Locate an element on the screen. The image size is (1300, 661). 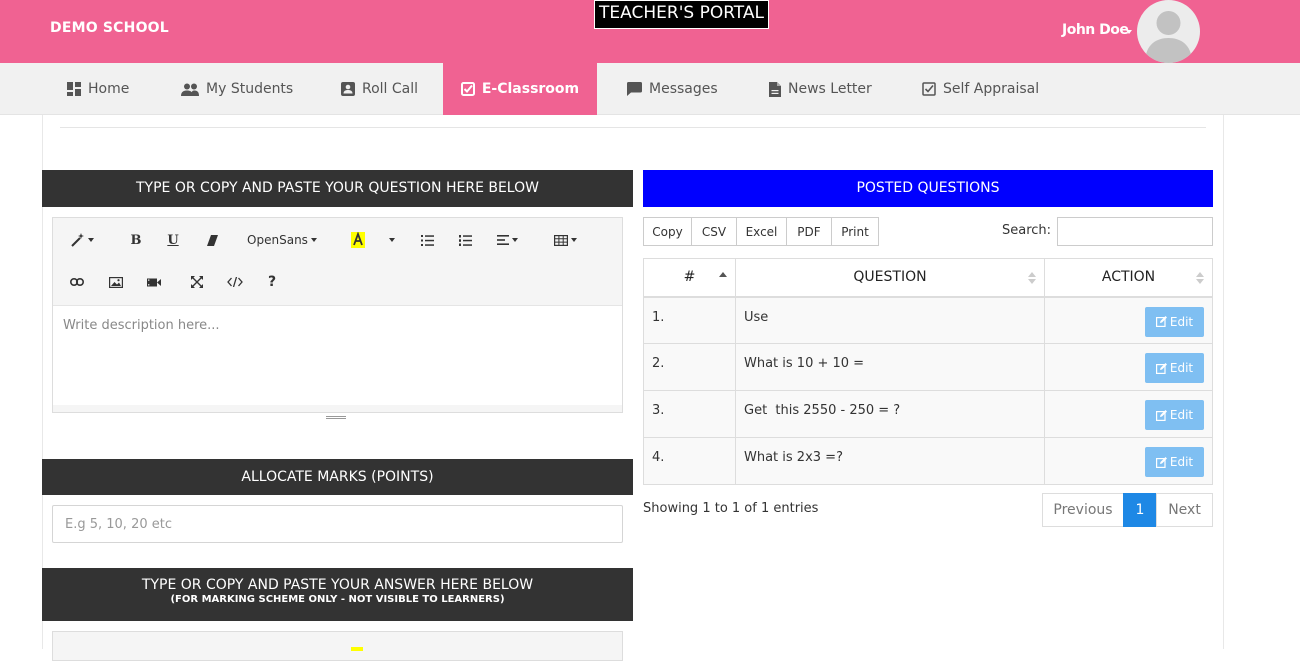
align-left-icon is located at coordinates (502, 240).